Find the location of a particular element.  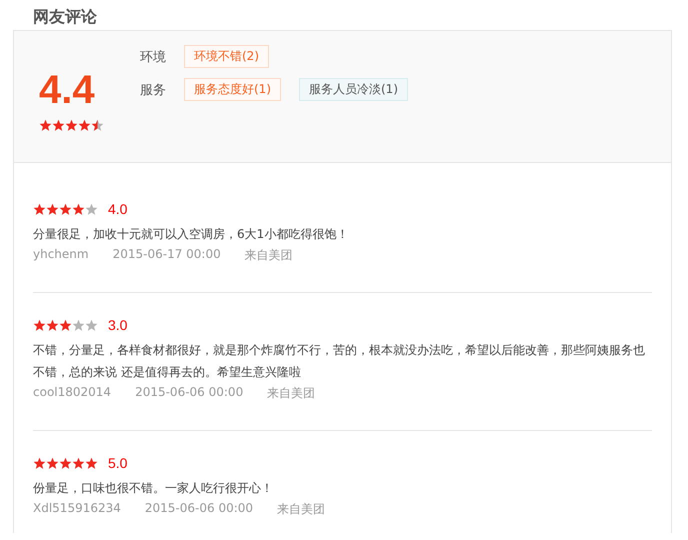

review-text: 不错，分量足，各样食材都很好，就是那个炸腐竹不行，苦的，根本就没办法吃，希望以后能改善，那些阿姨服务也不错，总的来说 还是值得再去的。希望生意兴隆啦 is located at coordinates (339, 361).